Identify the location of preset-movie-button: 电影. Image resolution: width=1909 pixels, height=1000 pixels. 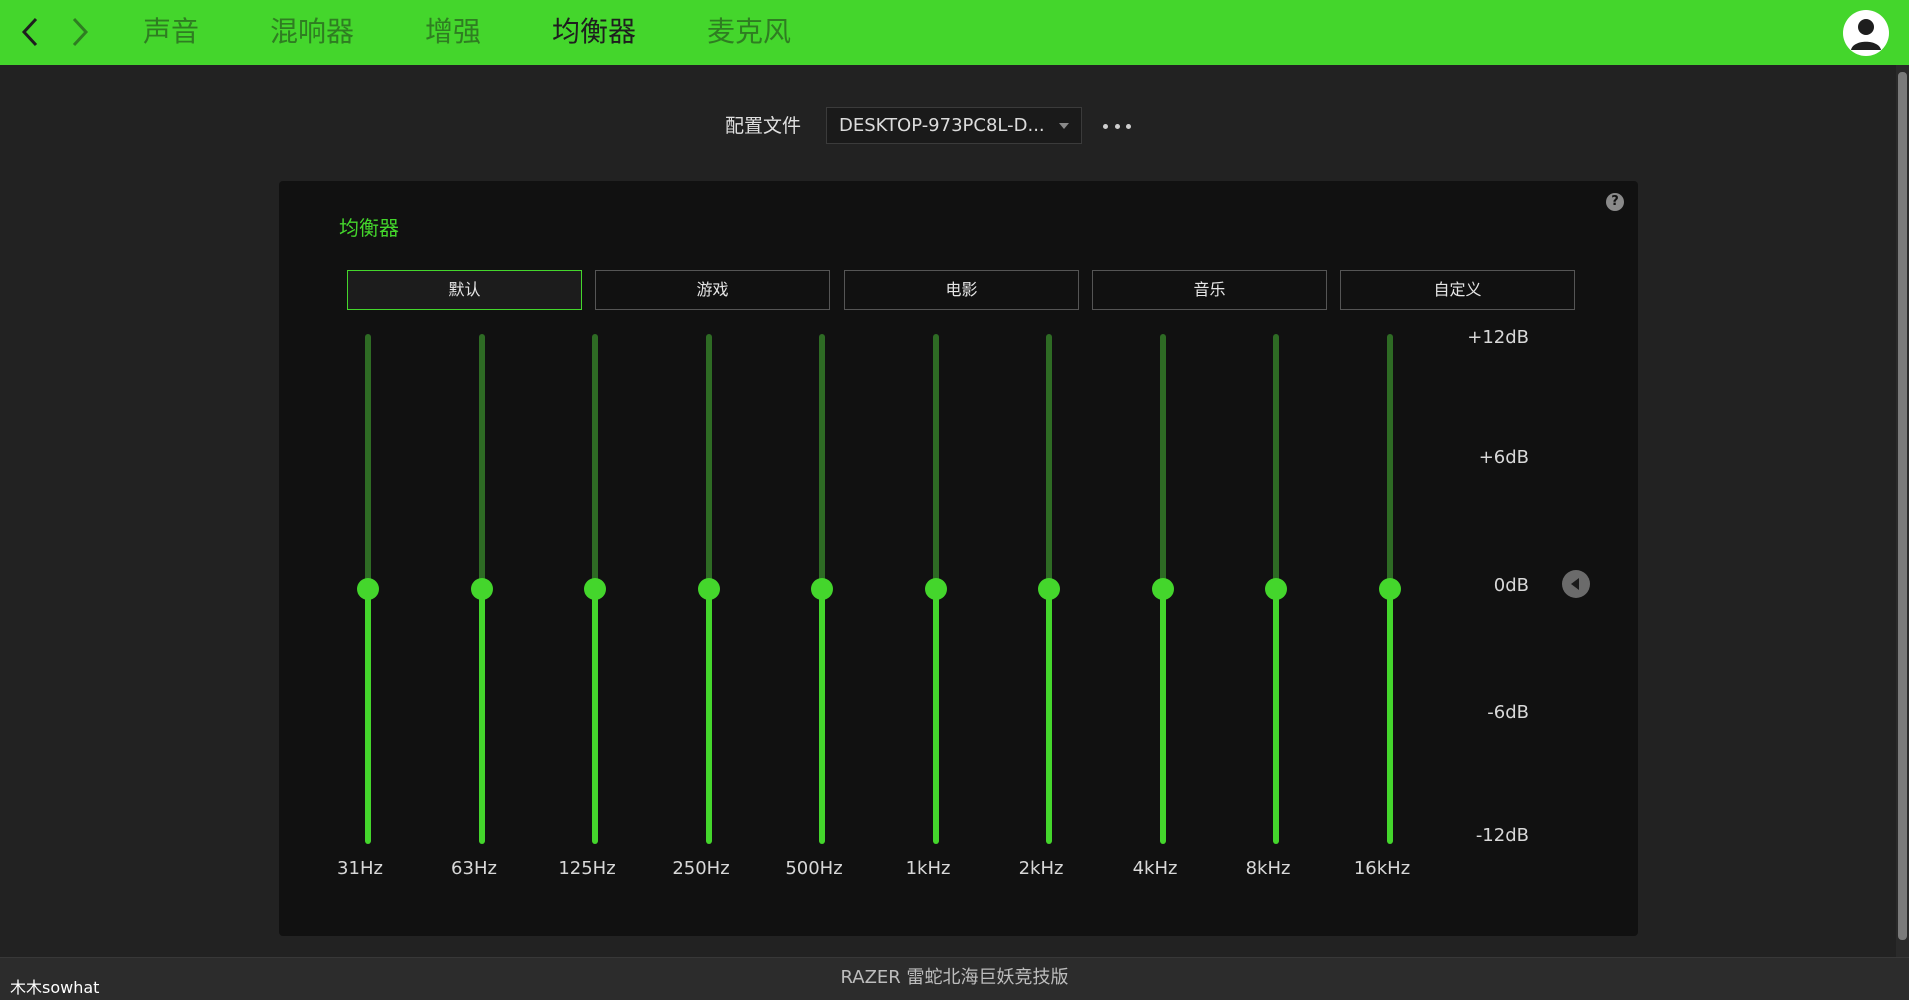
(961, 290).